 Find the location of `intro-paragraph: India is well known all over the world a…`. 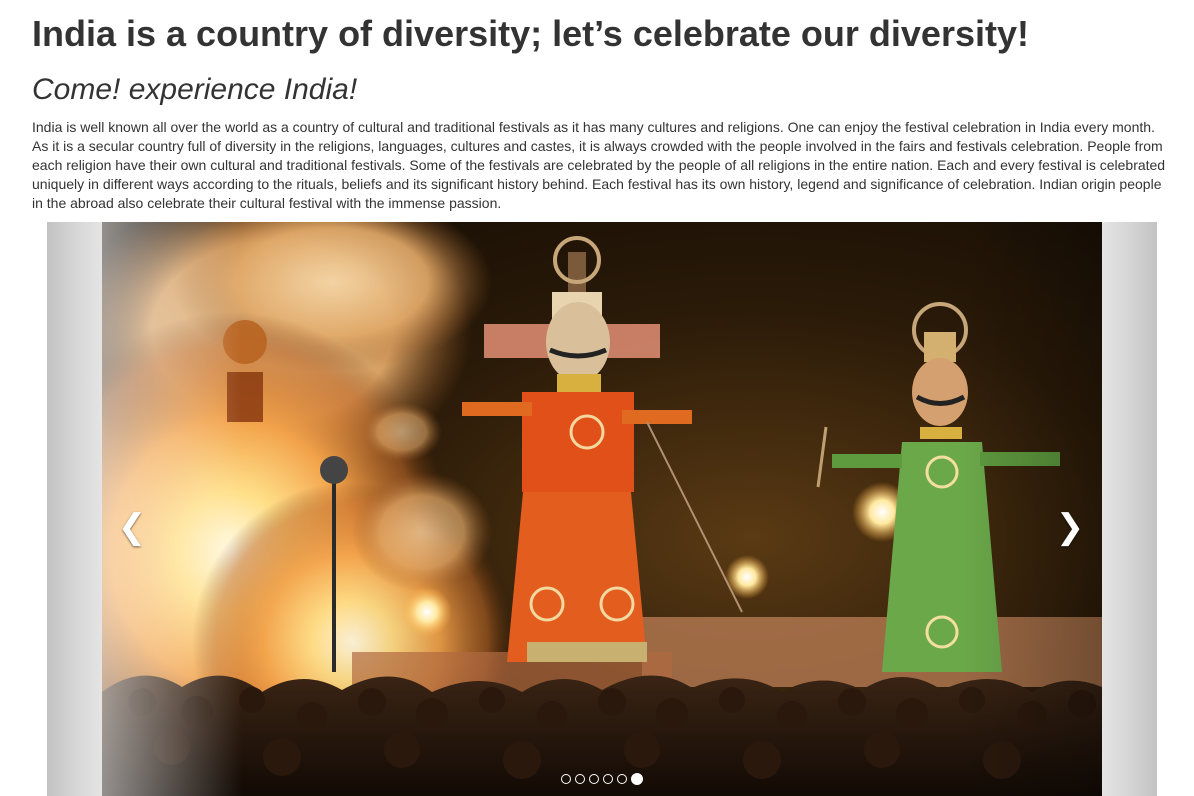

intro-paragraph: India is well known all over the world a… is located at coordinates (599, 165).